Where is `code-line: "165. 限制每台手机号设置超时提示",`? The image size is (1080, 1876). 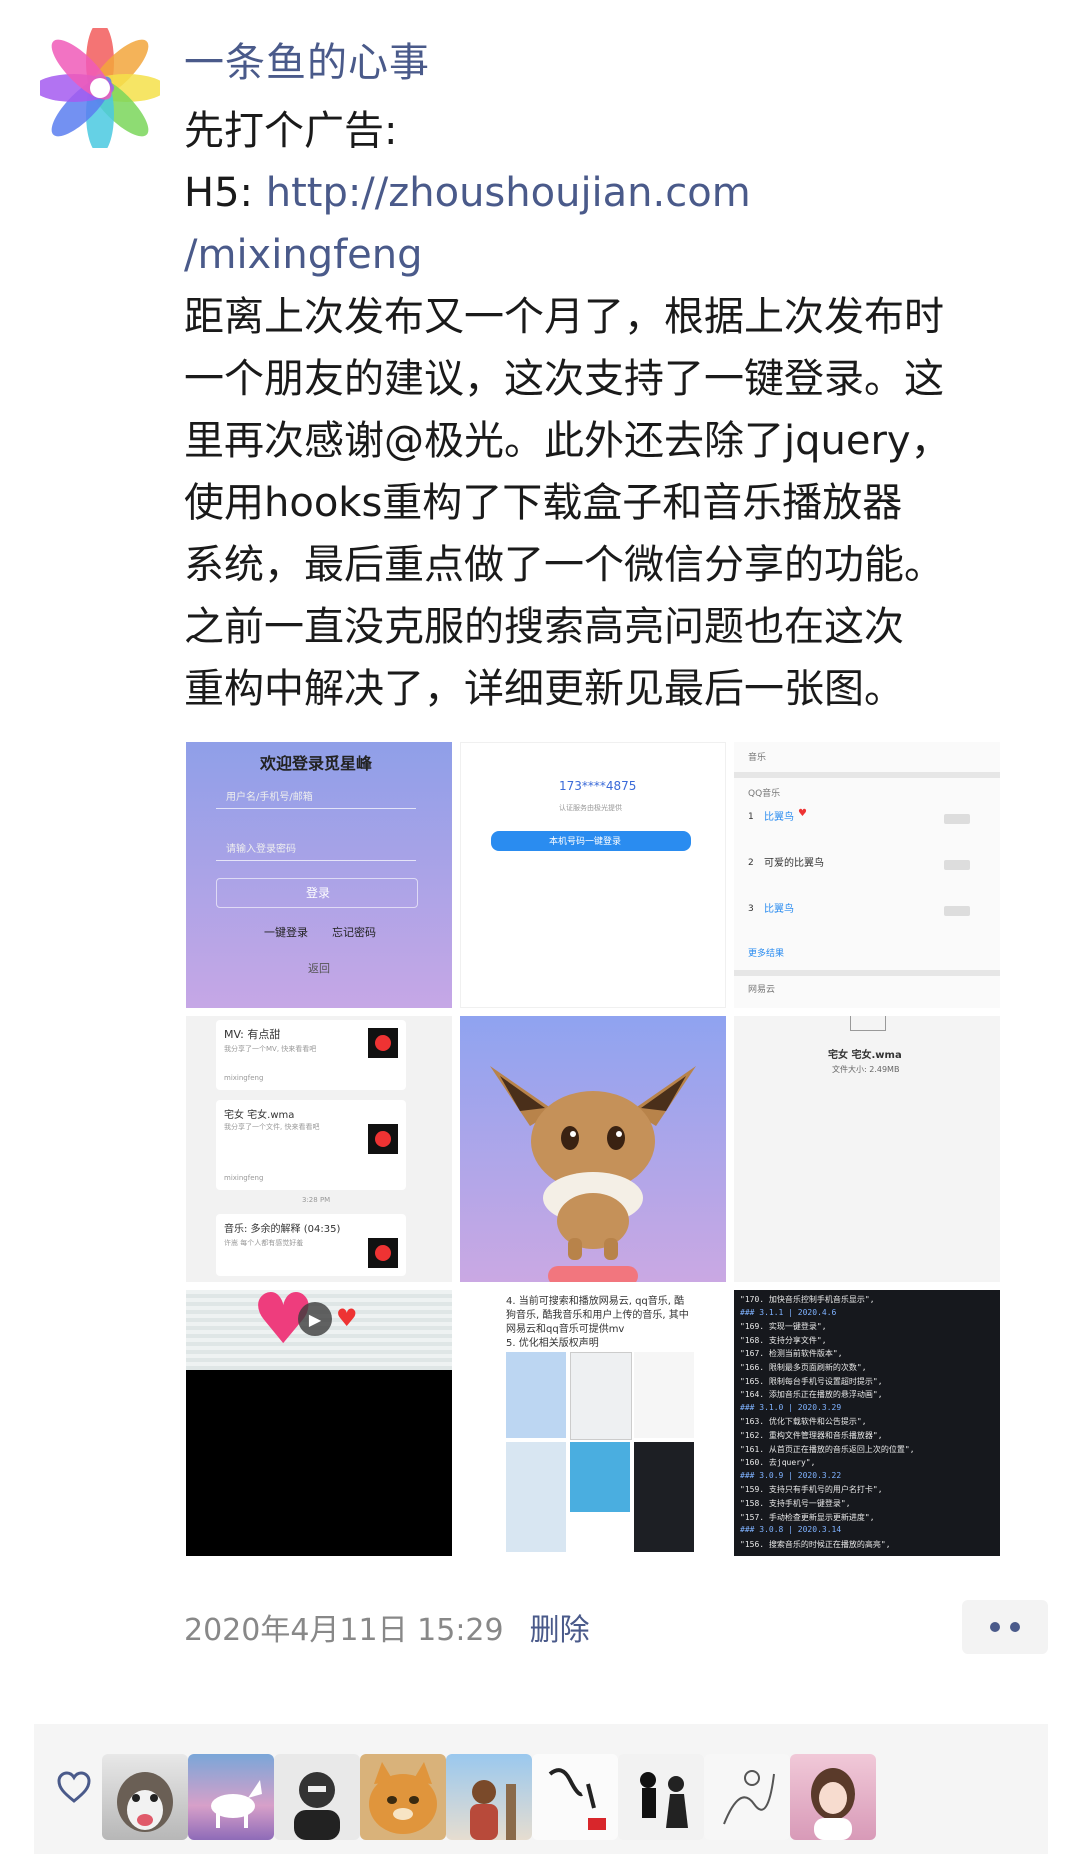 code-line: "165. 限制每台手机号设置超时提示", is located at coordinates (811, 1381).